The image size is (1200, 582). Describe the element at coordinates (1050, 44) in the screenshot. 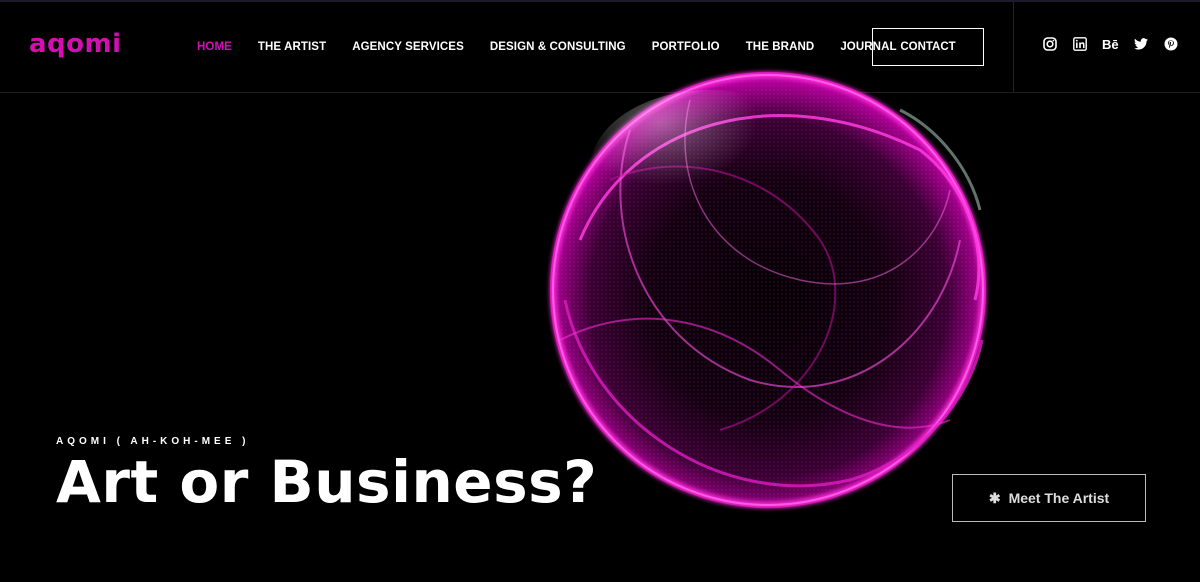

I see `instagram-icon` at that location.